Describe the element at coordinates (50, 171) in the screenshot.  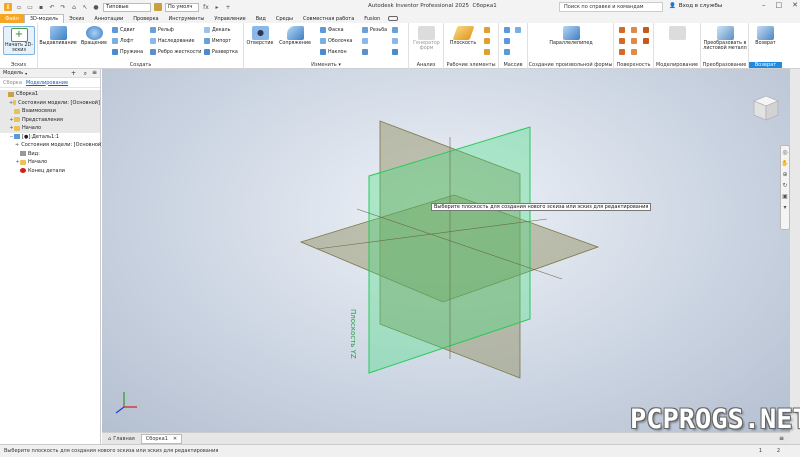
I see `browser-row: Конец детали` at that location.